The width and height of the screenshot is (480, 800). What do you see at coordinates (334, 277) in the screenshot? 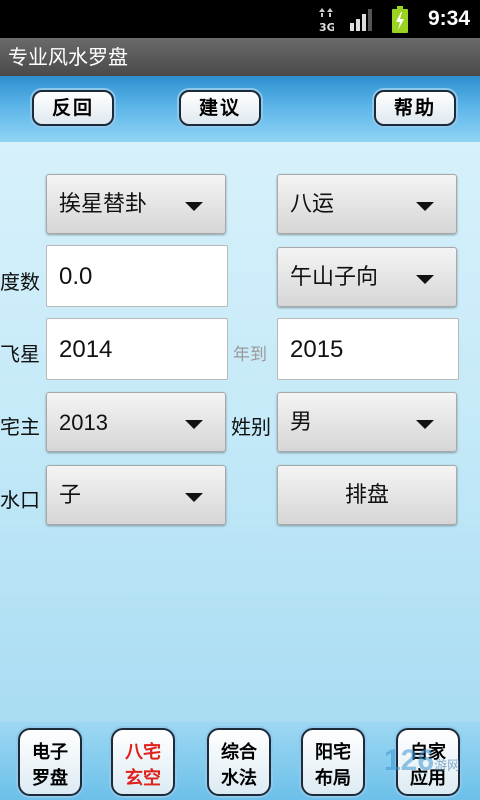
I see `direction-value: 午山子向` at bounding box center [334, 277].